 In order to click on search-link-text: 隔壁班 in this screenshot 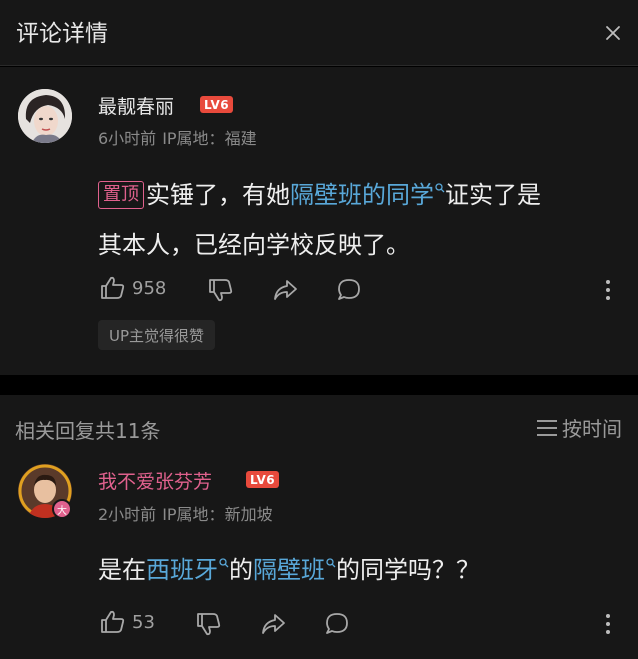, I will do `click(289, 570)`.